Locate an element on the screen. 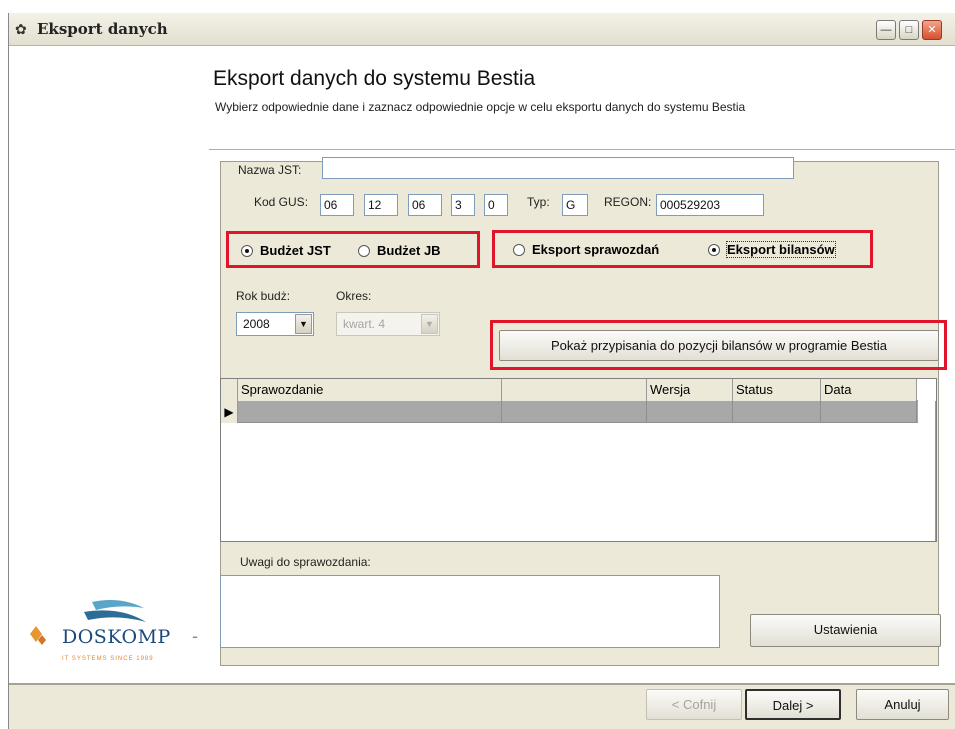 This screenshot has height=729, width=955. budzet-jb-radio: Budżet JB is located at coordinates (399, 250).